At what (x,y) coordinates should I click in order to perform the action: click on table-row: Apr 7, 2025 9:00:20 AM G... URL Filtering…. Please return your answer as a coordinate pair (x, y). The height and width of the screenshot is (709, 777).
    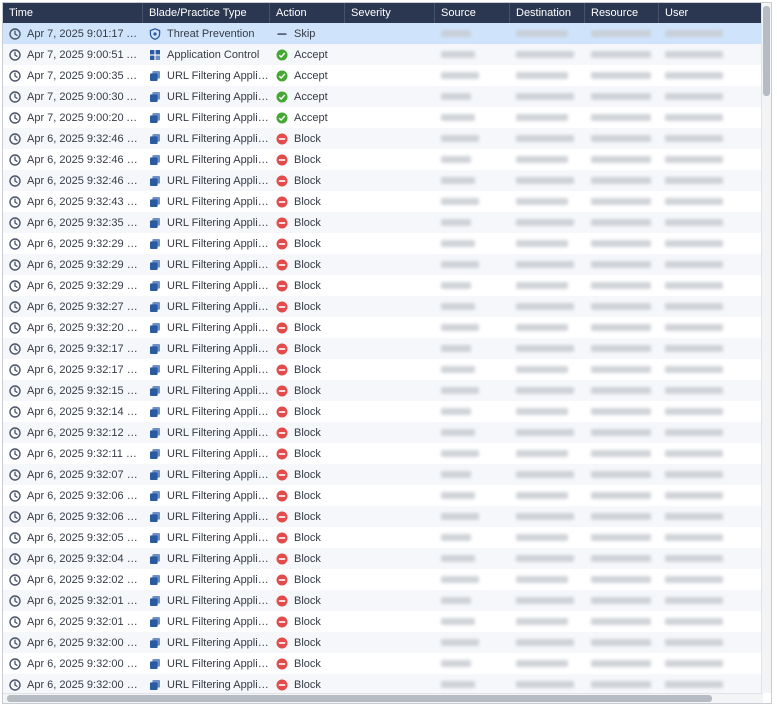
    Looking at the image, I should click on (383, 117).